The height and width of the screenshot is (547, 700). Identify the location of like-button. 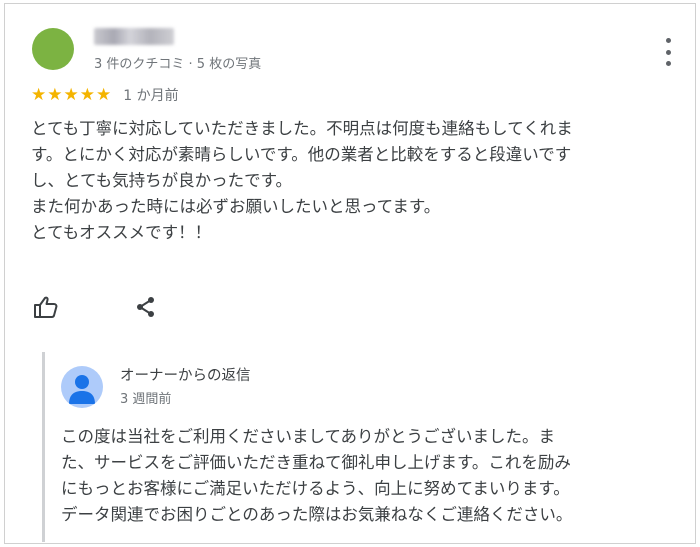
(46, 307).